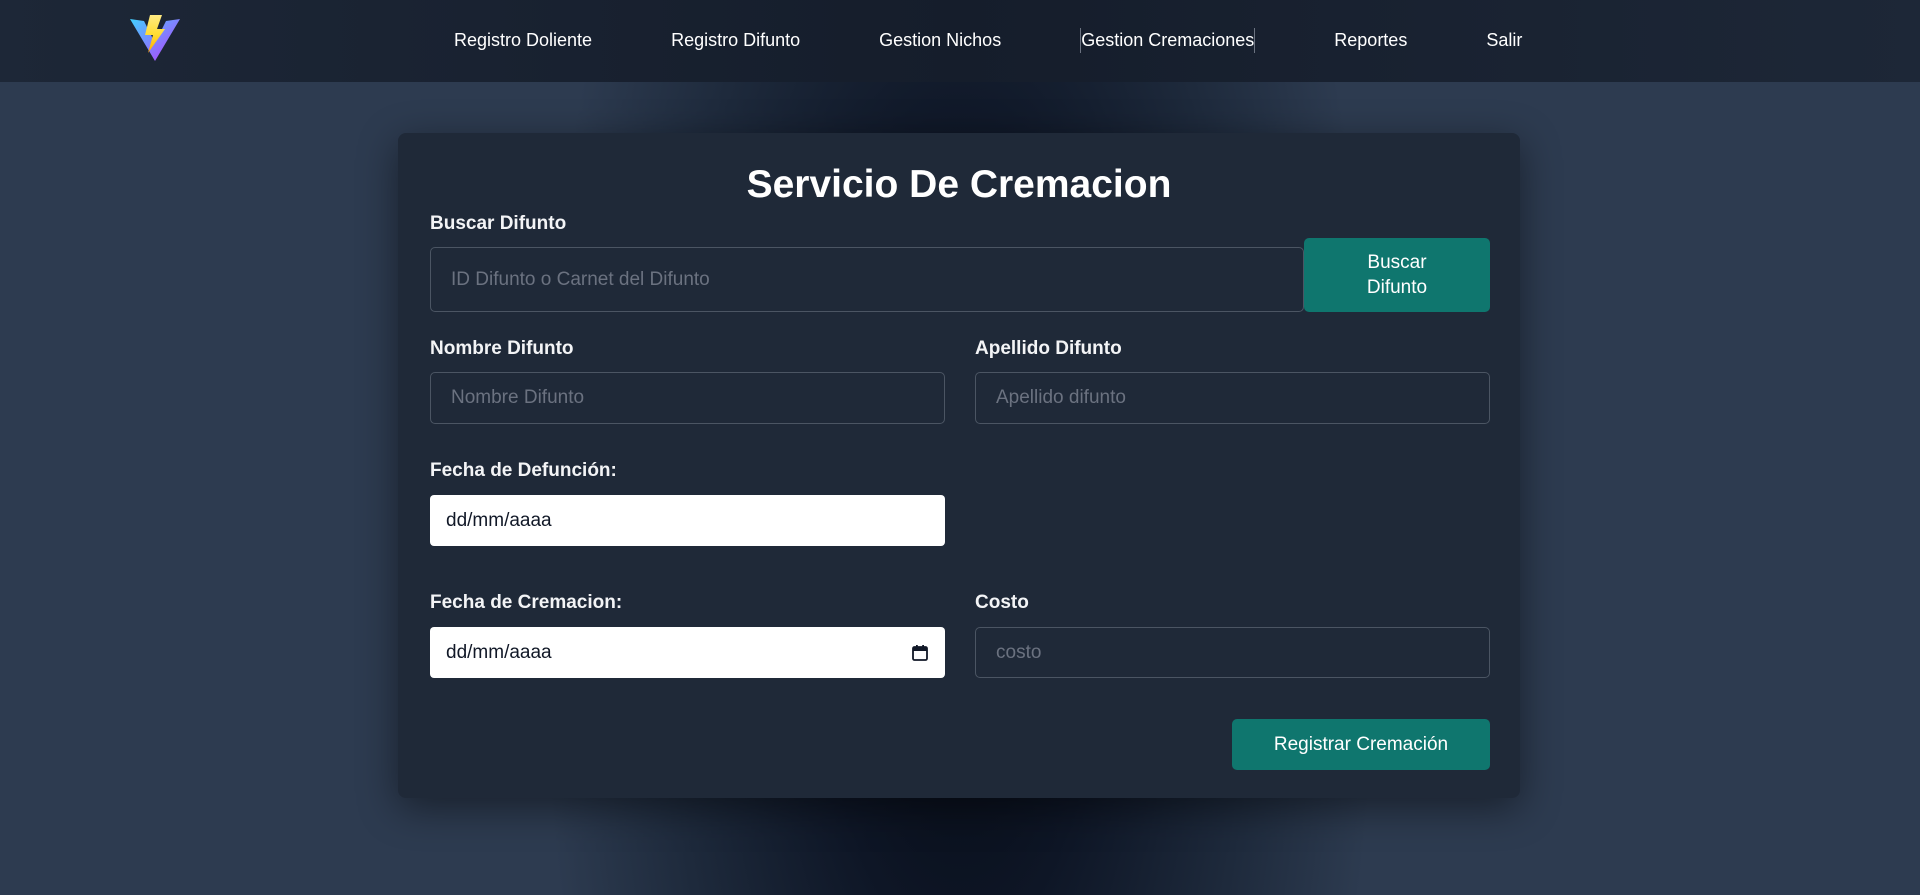 This screenshot has height=895, width=1920. What do you see at coordinates (502, 348) in the screenshot?
I see `nombre-label: Nombre Difunto` at bounding box center [502, 348].